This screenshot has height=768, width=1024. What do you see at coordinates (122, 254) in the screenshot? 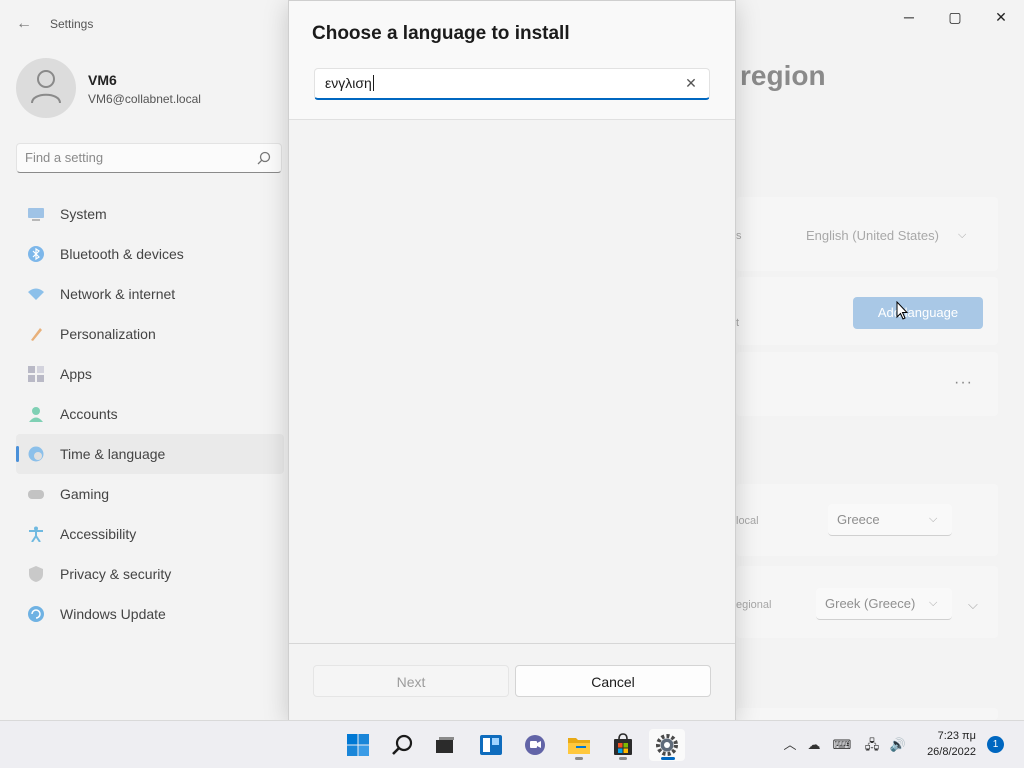
I see `sidebar-item-label: Bluetooth & devices` at bounding box center [122, 254].